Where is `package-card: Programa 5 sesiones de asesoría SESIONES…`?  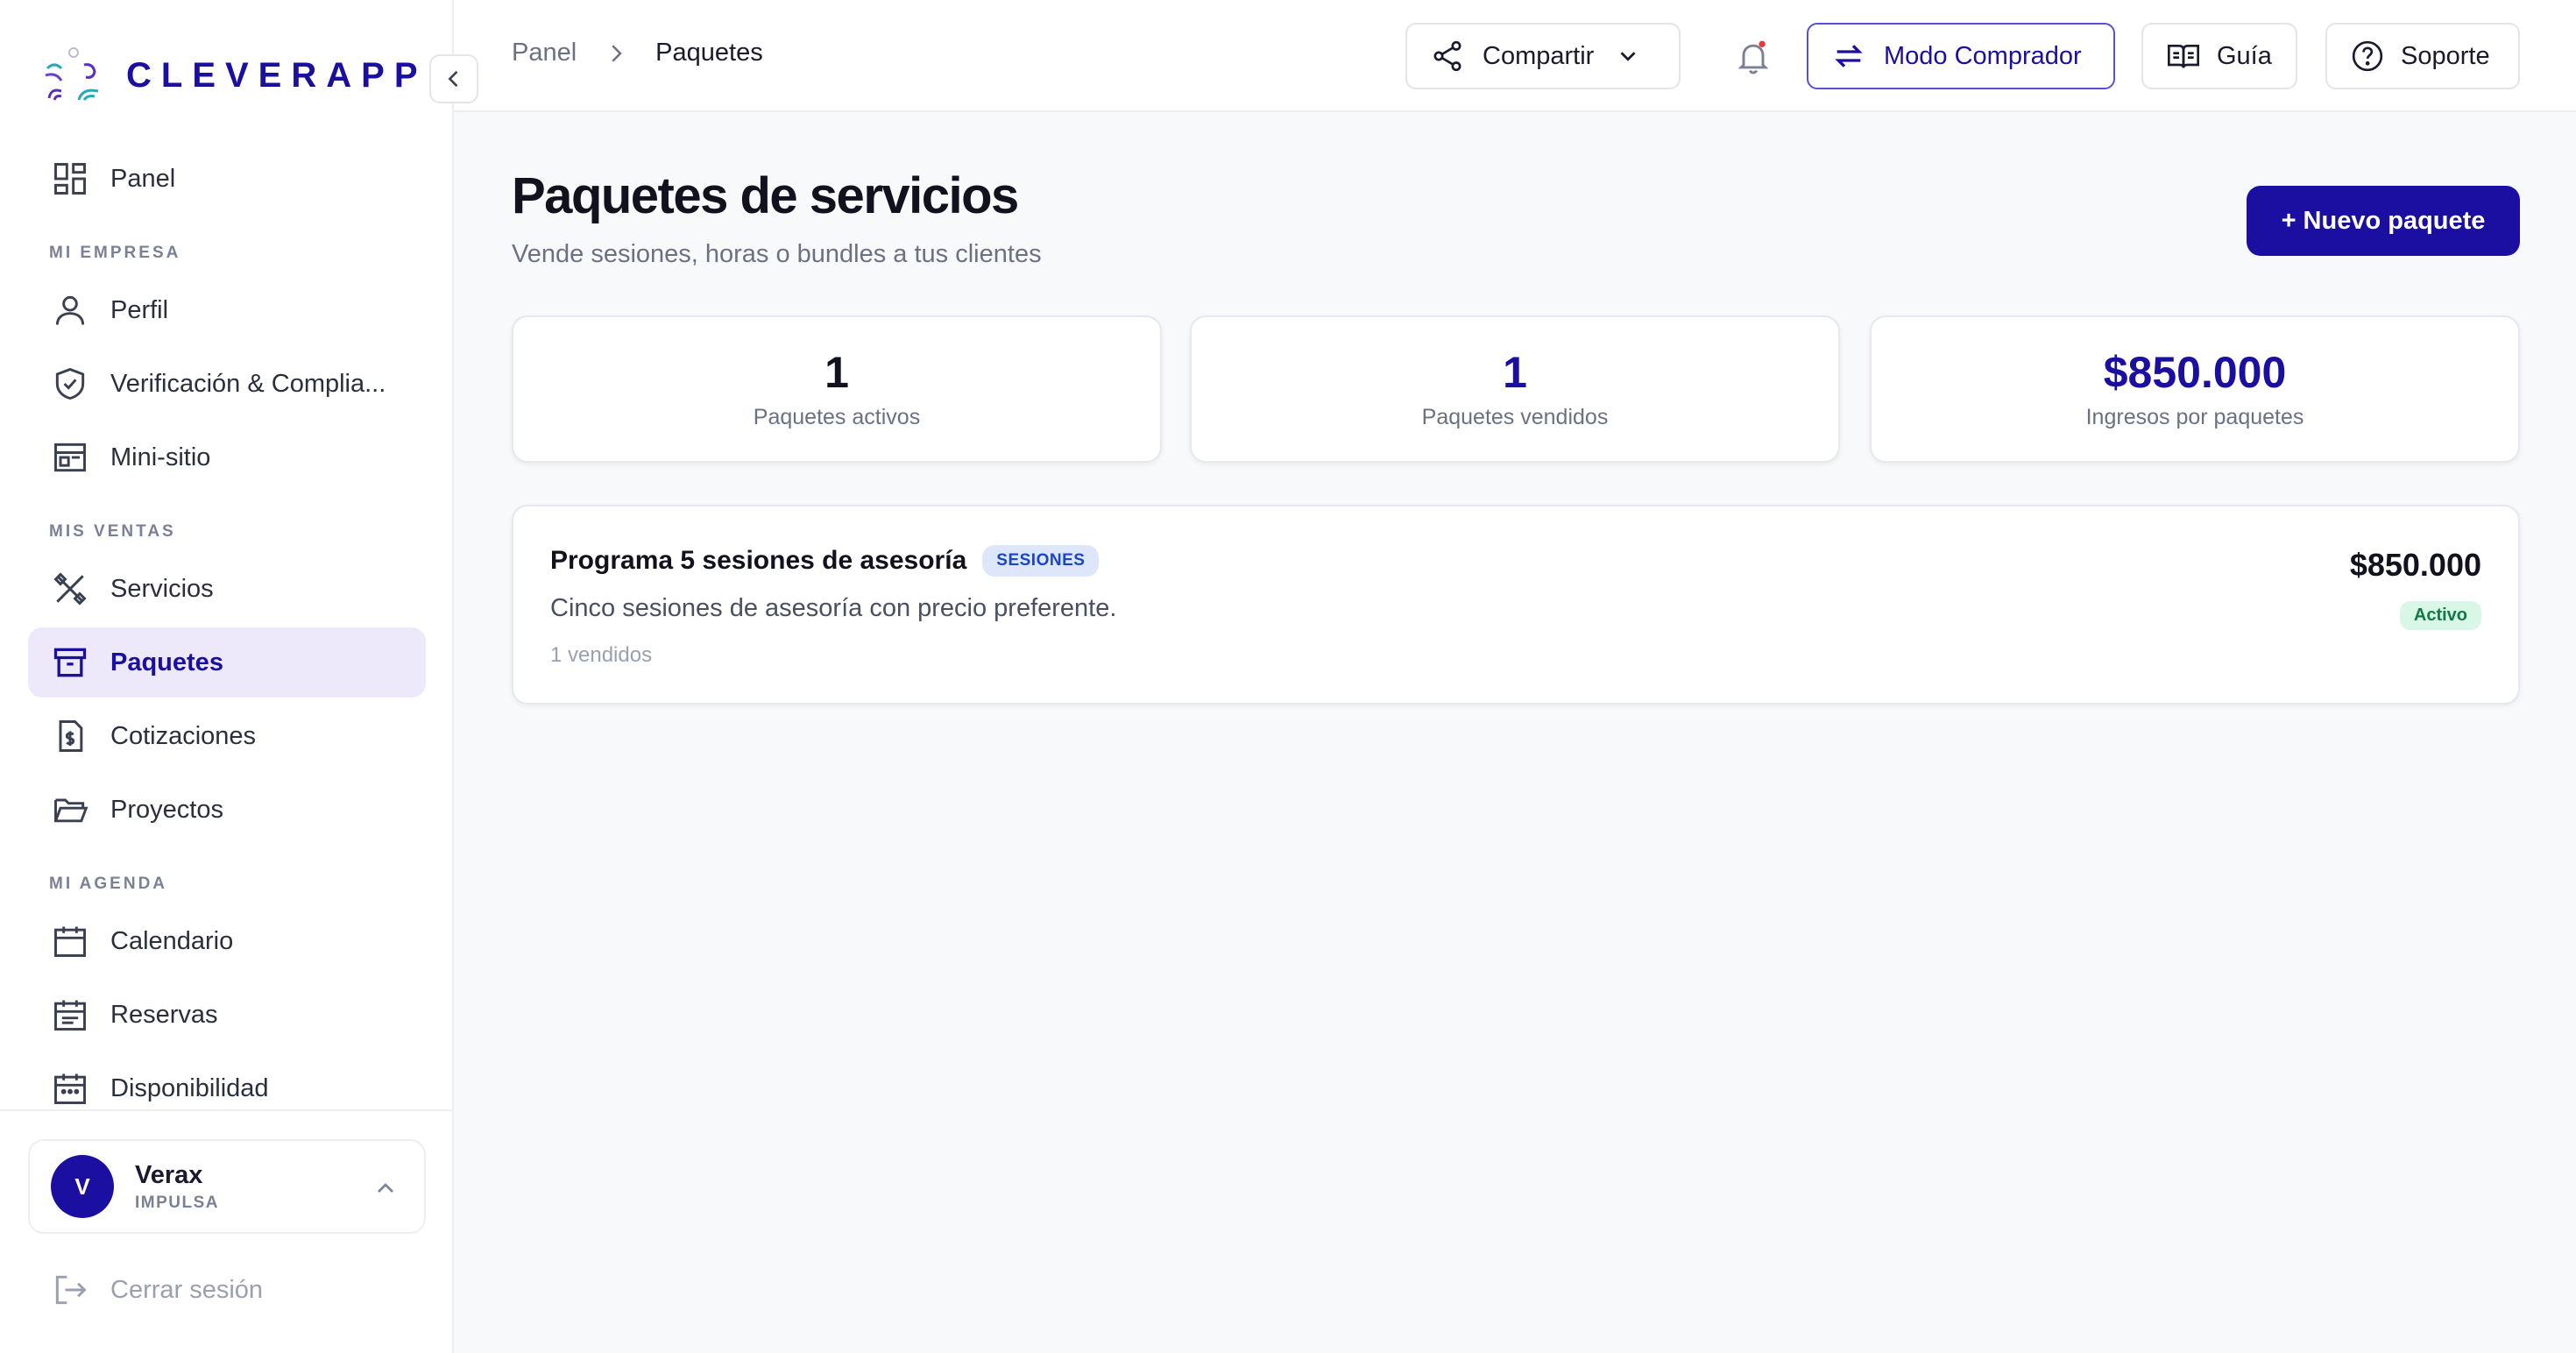 package-card: Programa 5 sesiones de asesoría SESIONES… is located at coordinates (1516, 605).